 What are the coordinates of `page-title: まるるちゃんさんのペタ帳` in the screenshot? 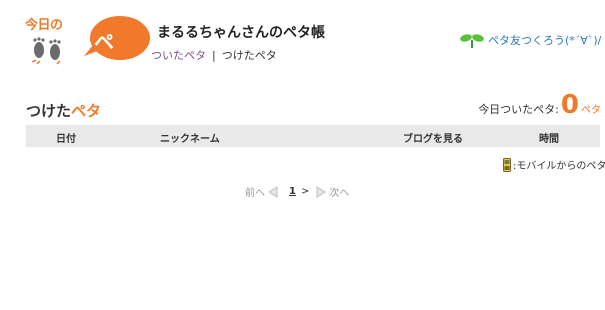 It's located at (241, 33).